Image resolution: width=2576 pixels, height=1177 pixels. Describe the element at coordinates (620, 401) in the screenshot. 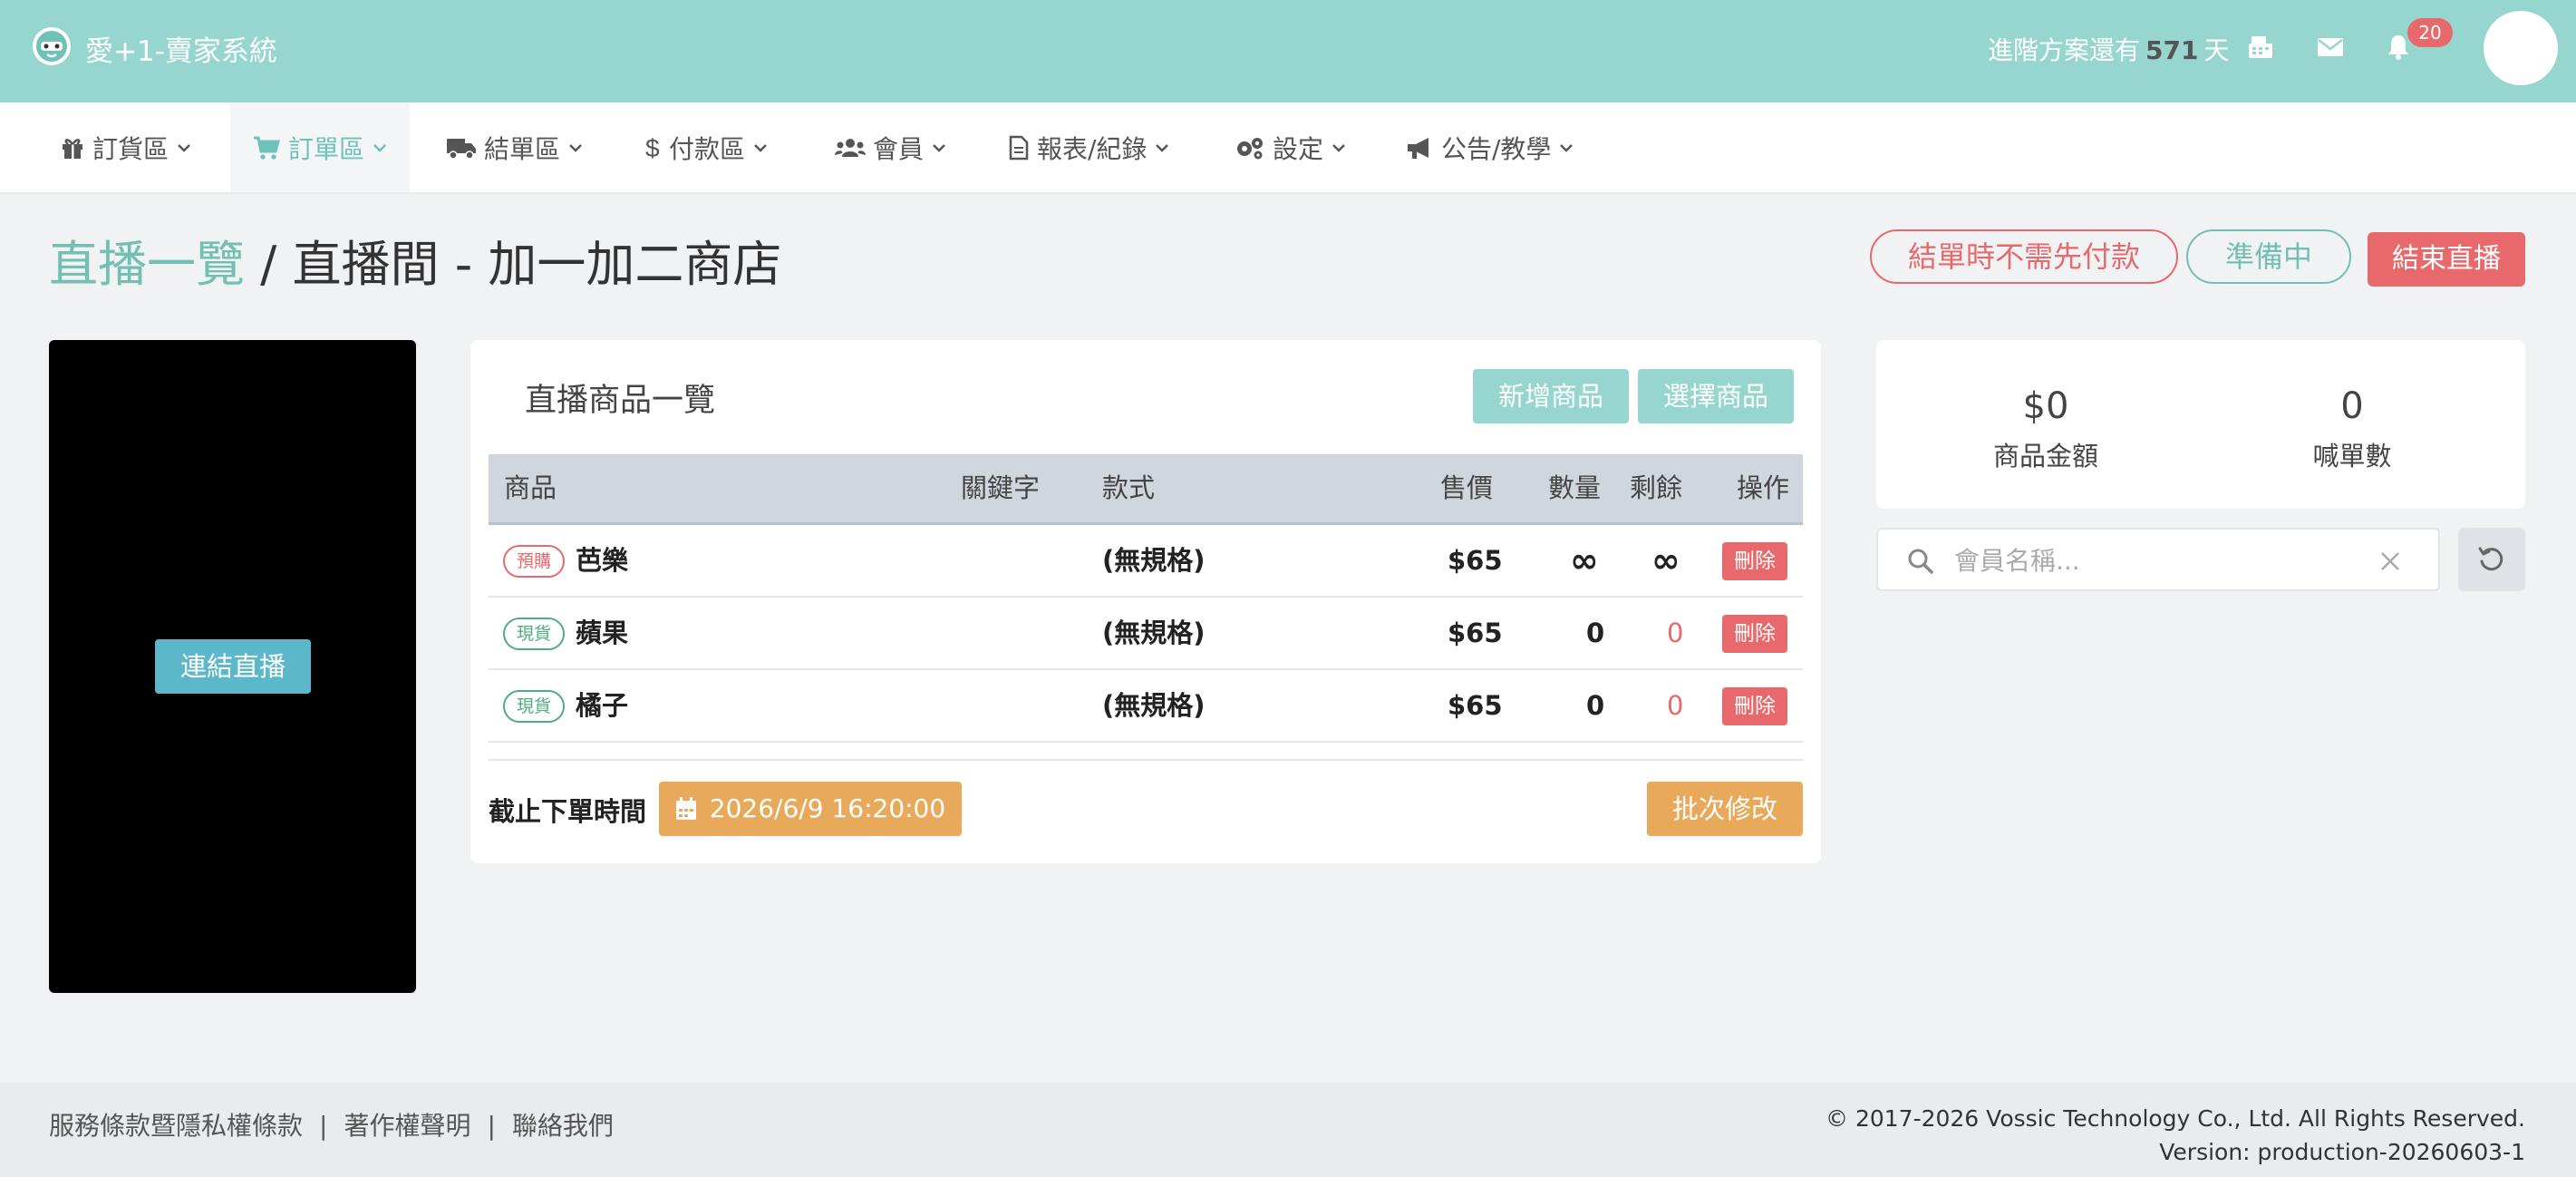

I see `products-title: 直播商品一覽` at that location.